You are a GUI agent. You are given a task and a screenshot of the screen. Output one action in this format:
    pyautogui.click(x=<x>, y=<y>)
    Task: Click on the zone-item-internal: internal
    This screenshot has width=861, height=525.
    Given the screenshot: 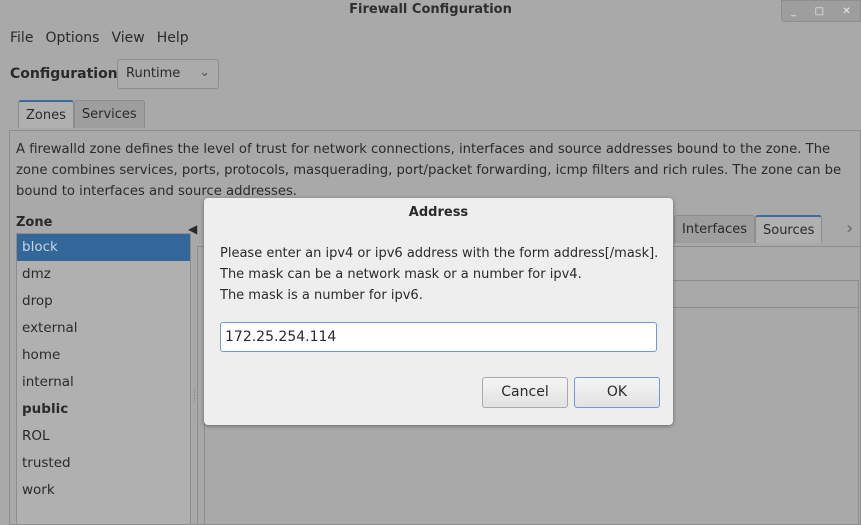 What is the action you would take?
    pyautogui.click(x=103, y=382)
    